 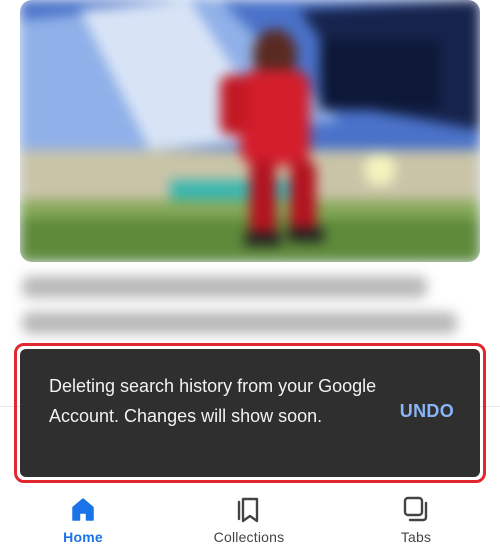 I want to click on news-card-headline-blurred, so click(x=242, y=312).